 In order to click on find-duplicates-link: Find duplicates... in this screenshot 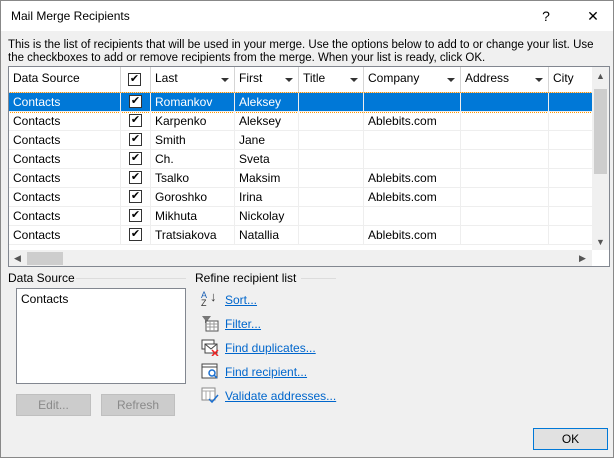, I will do `click(270, 348)`.